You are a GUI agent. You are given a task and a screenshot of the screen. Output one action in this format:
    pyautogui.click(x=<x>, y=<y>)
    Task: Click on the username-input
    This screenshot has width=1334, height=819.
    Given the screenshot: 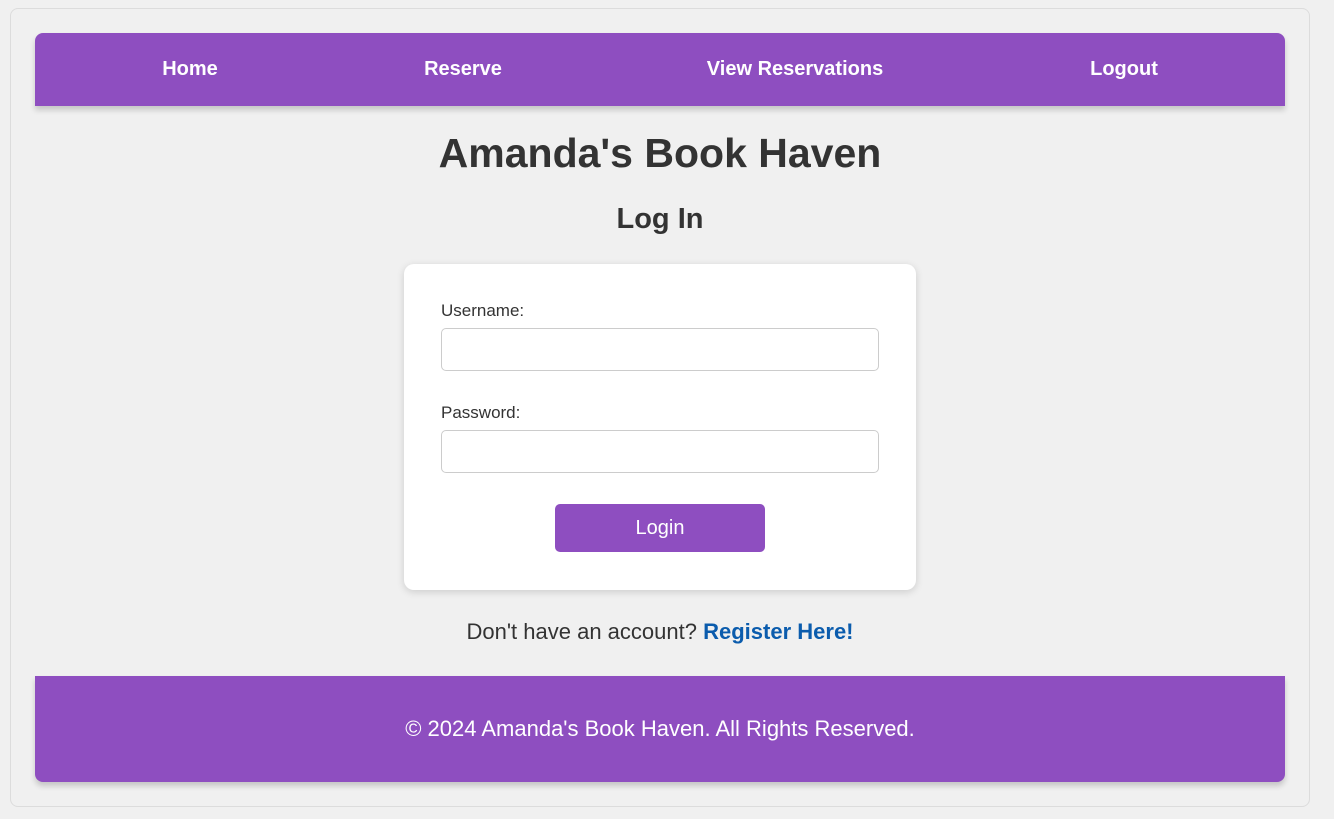 What is the action you would take?
    pyautogui.click(x=660, y=349)
    